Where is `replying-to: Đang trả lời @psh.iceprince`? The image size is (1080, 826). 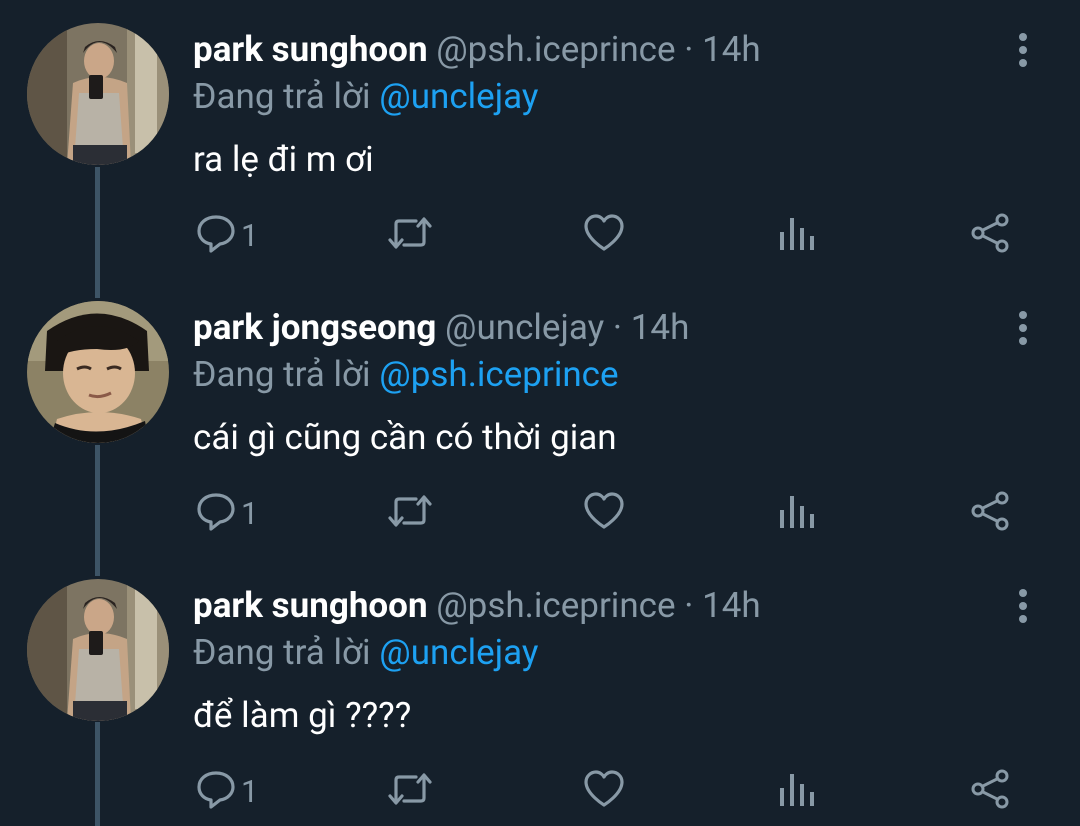 replying-to: Đang trả lời @psh.iceprince is located at coordinates (406, 375).